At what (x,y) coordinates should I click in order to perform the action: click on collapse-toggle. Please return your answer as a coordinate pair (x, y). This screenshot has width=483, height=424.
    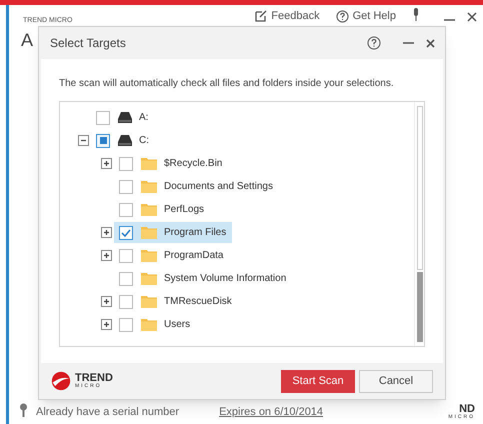
    Looking at the image, I should click on (83, 140).